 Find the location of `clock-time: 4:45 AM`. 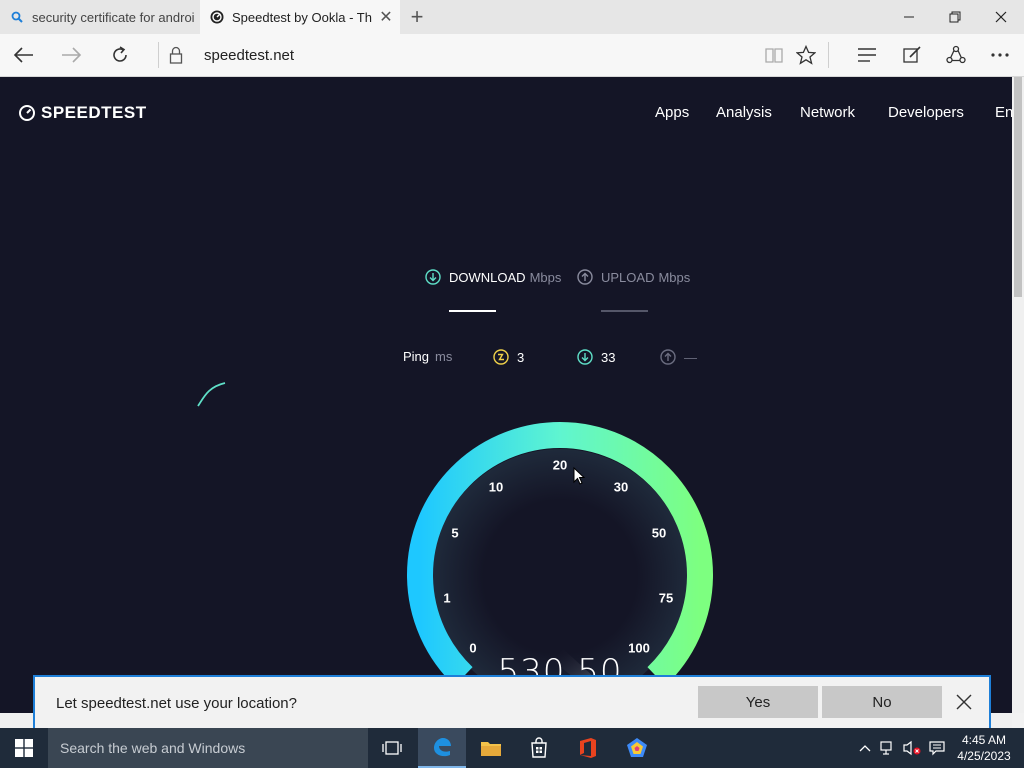

clock-time: 4:45 AM is located at coordinates (984, 740).